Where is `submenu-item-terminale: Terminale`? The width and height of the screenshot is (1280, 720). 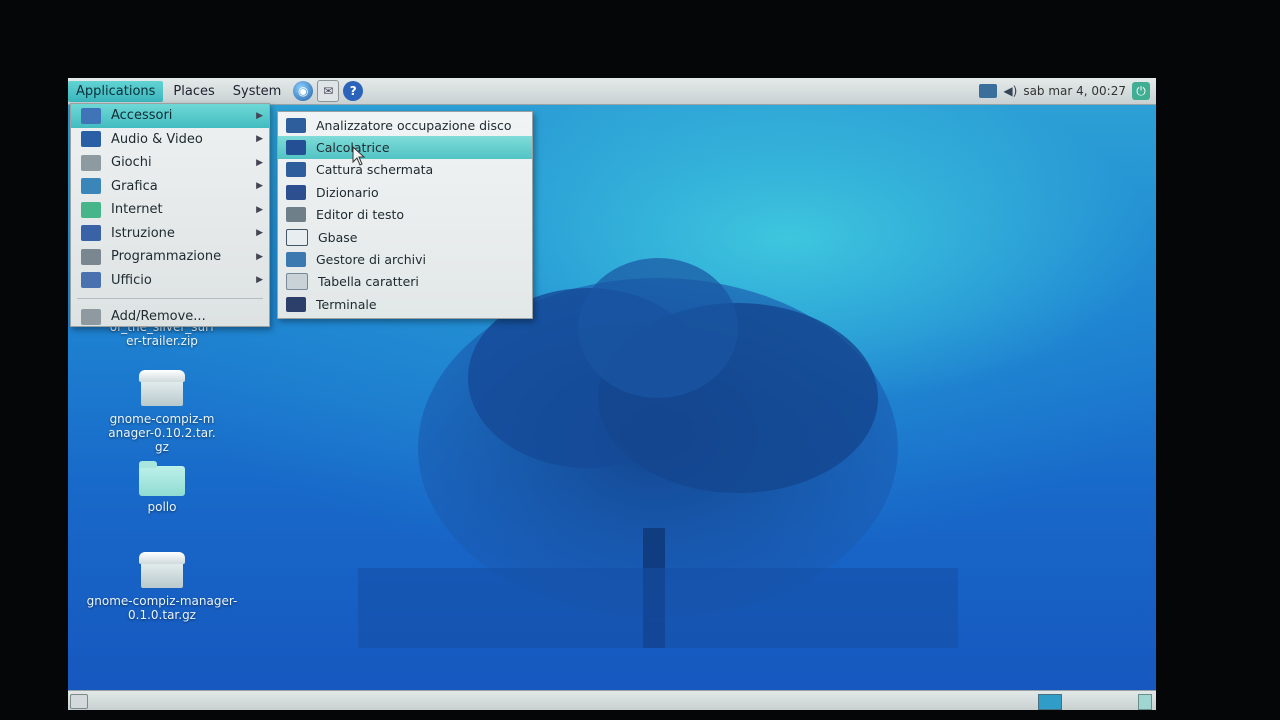 submenu-item-terminale: Terminale is located at coordinates (405, 304).